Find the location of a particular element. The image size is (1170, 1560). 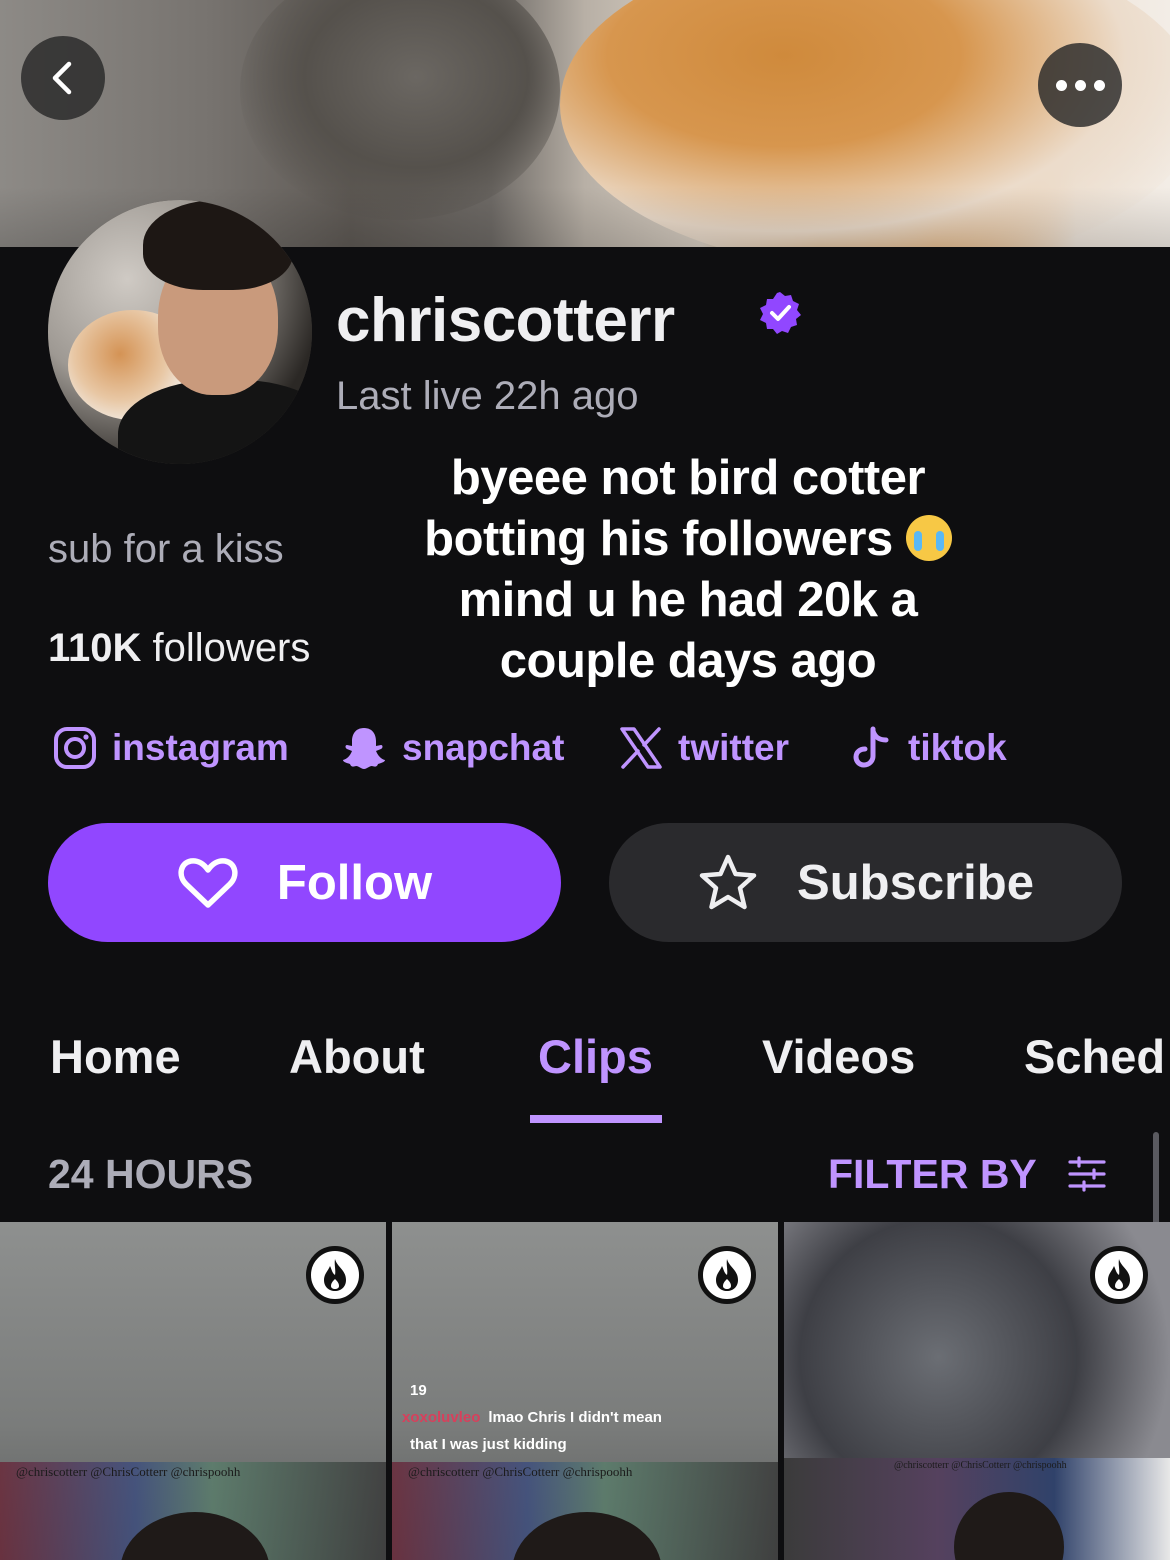

social-link-twitter: twitter is located at coordinates (703, 748).